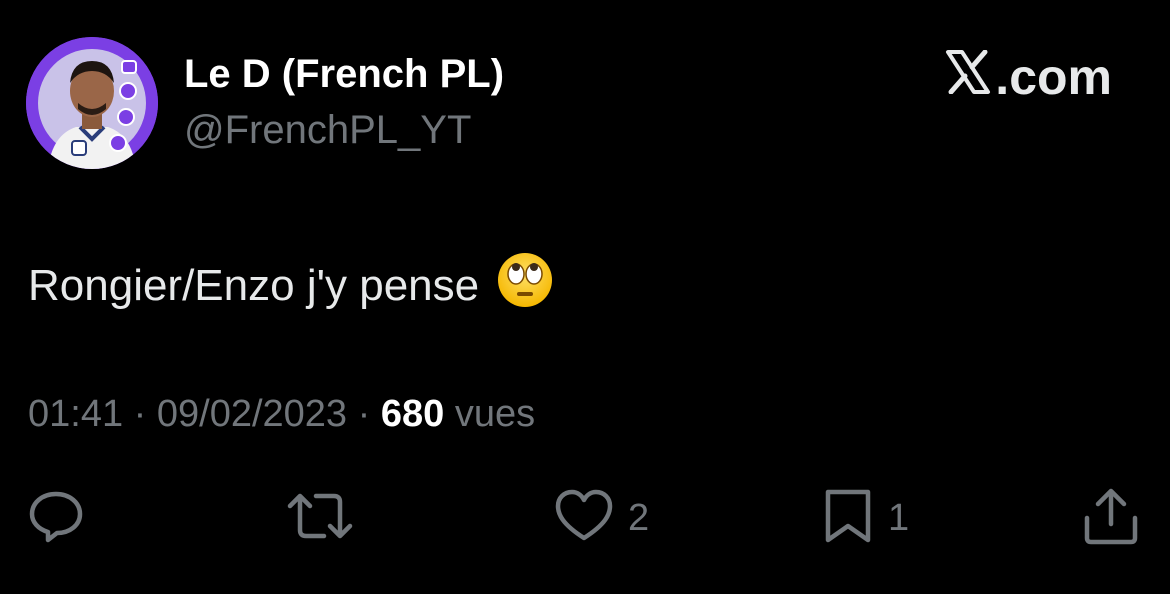 The width and height of the screenshot is (1170, 594). What do you see at coordinates (968, 77) in the screenshot?
I see `x-logo-icon` at bounding box center [968, 77].